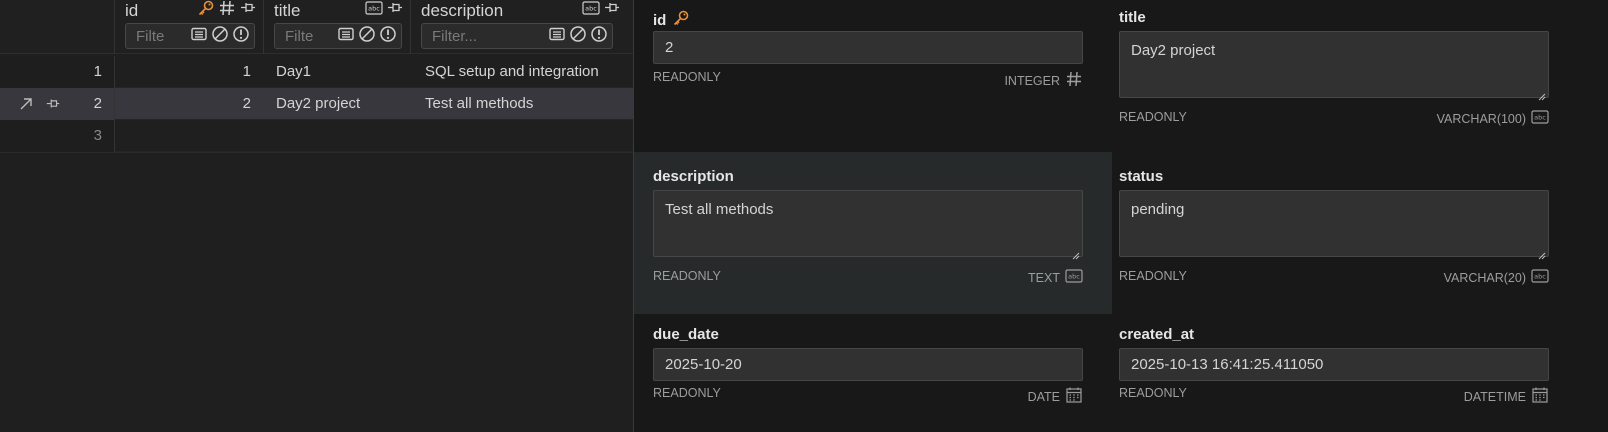 Image resolution: width=1608 pixels, height=432 pixels. What do you see at coordinates (1334, 276) in the screenshot?
I see `field-meta: READONLY VARCHAR(20) abc` at bounding box center [1334, 276].